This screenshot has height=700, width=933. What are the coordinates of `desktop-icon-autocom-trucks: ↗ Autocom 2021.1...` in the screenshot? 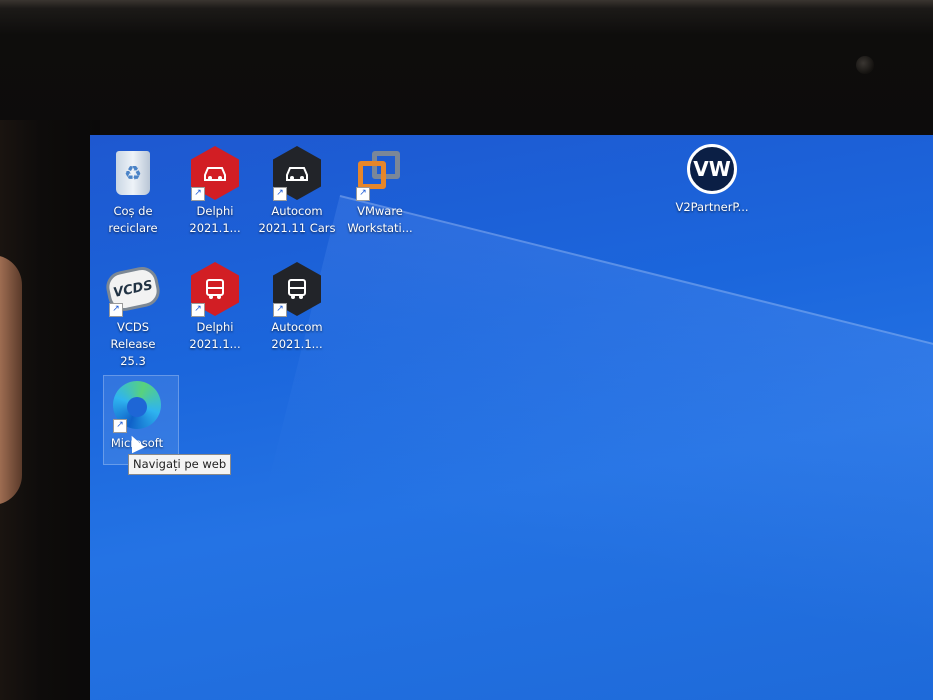 It's located at (297, 307).